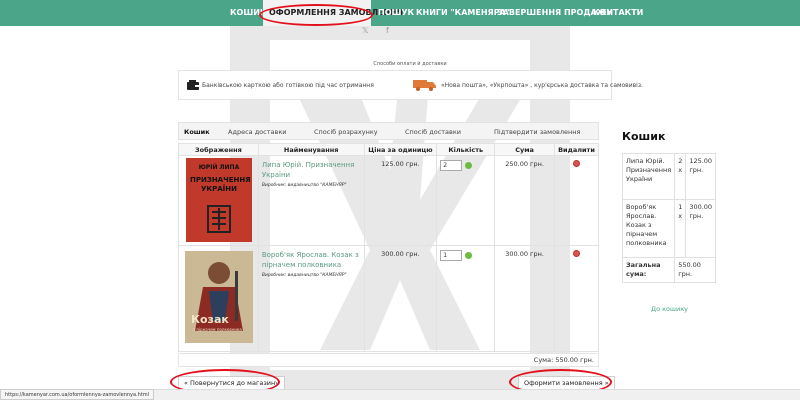  Describe the element at coordinates (219, 200) in the screenshot. I see `book-cover-image: ЮРІЙ ЛИПА ПРИЗНАЧЕННЯ УКРАЇНИ` at that location.